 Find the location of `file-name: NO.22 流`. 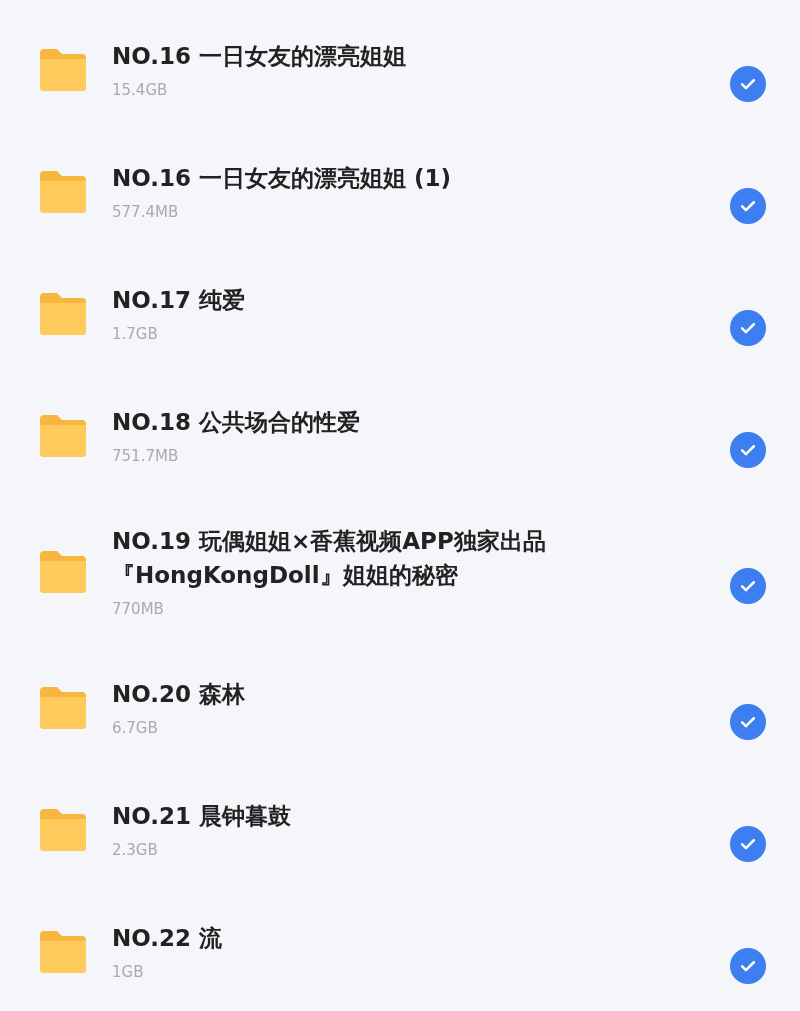

file-name: NO.22 流 is located at coordinates (392, 938).